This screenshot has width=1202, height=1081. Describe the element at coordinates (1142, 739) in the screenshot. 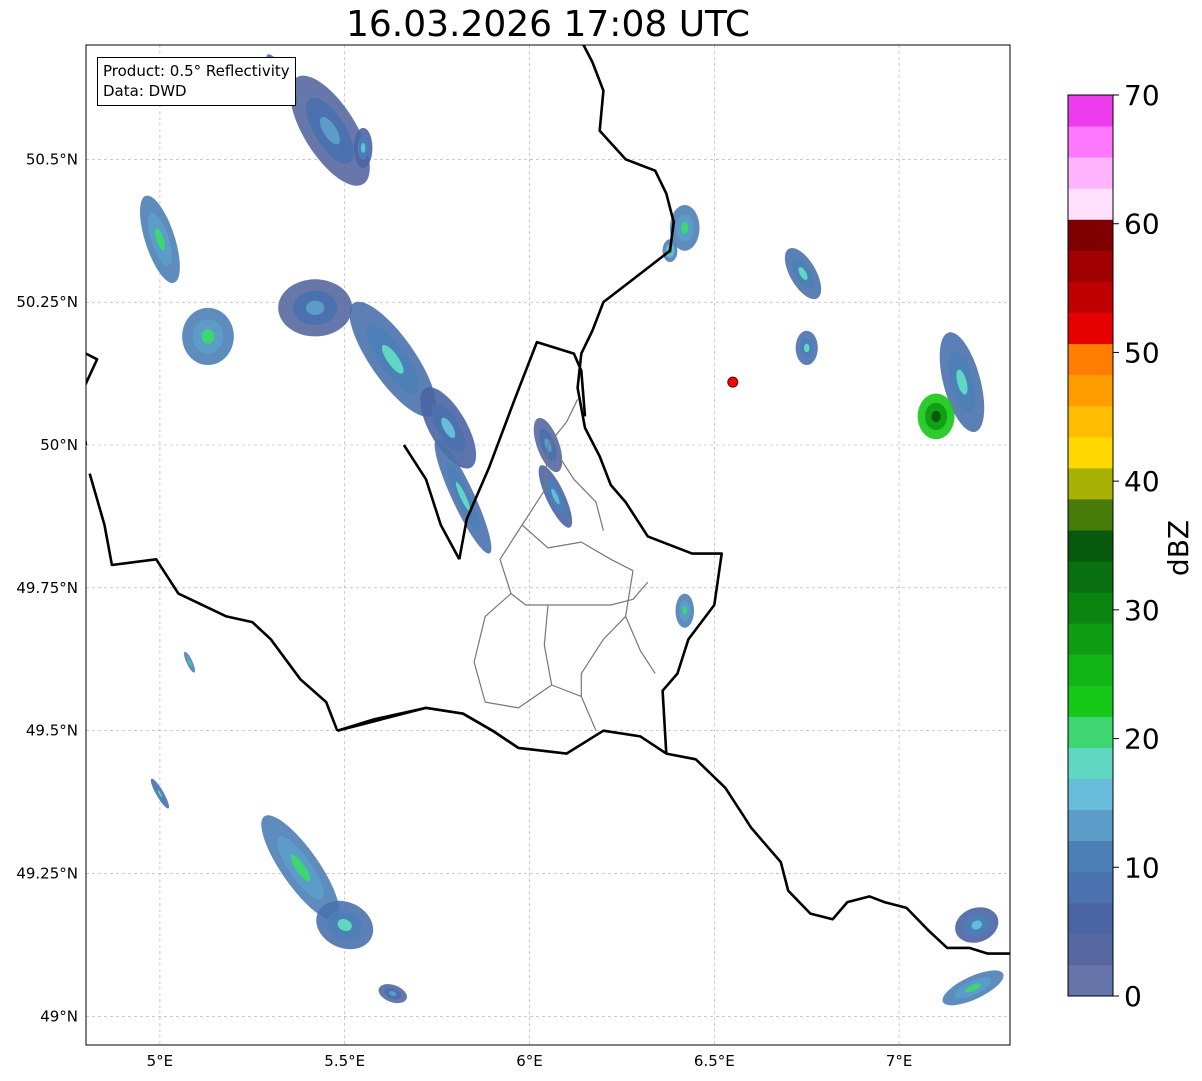

I see `colorbar-tick-label: 20` at that location.